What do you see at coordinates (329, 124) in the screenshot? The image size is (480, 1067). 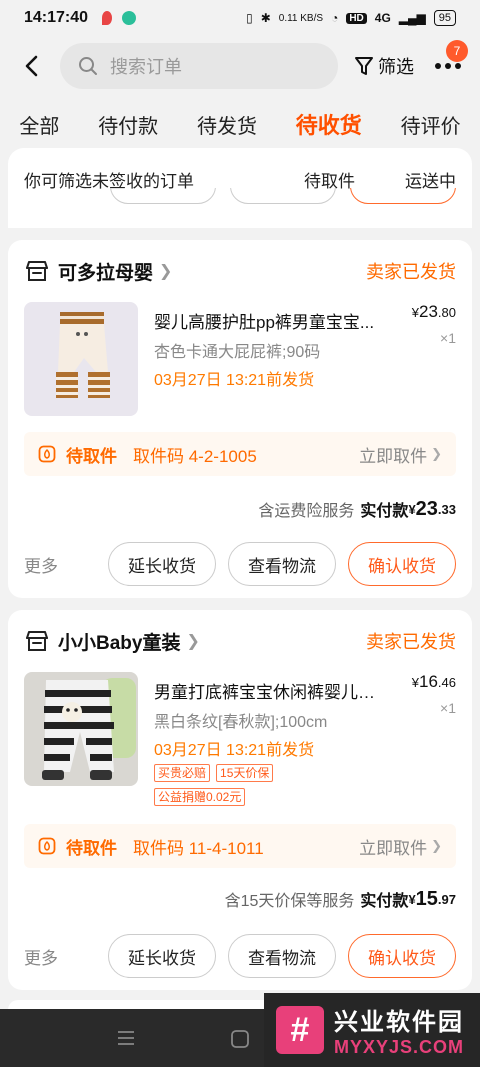 I see `tab-pending-receipt: 待收货` at bounding box center [329, 124].